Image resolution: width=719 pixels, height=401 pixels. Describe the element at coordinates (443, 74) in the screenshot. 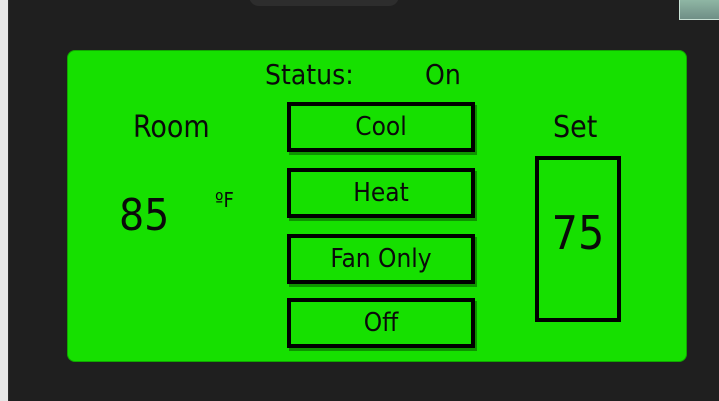

I see `status-value: On` at that location.